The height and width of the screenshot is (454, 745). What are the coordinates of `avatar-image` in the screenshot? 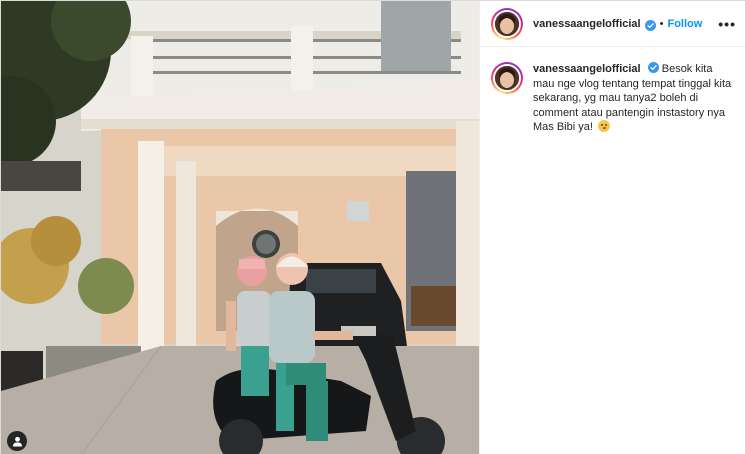 It's located at (507, 23).